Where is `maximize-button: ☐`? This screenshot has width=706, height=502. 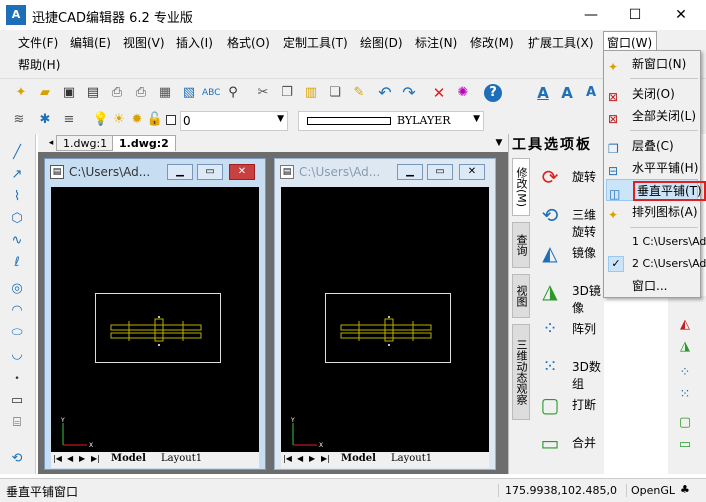
maximize-button: ☐ is located at coordinates (635, 15).